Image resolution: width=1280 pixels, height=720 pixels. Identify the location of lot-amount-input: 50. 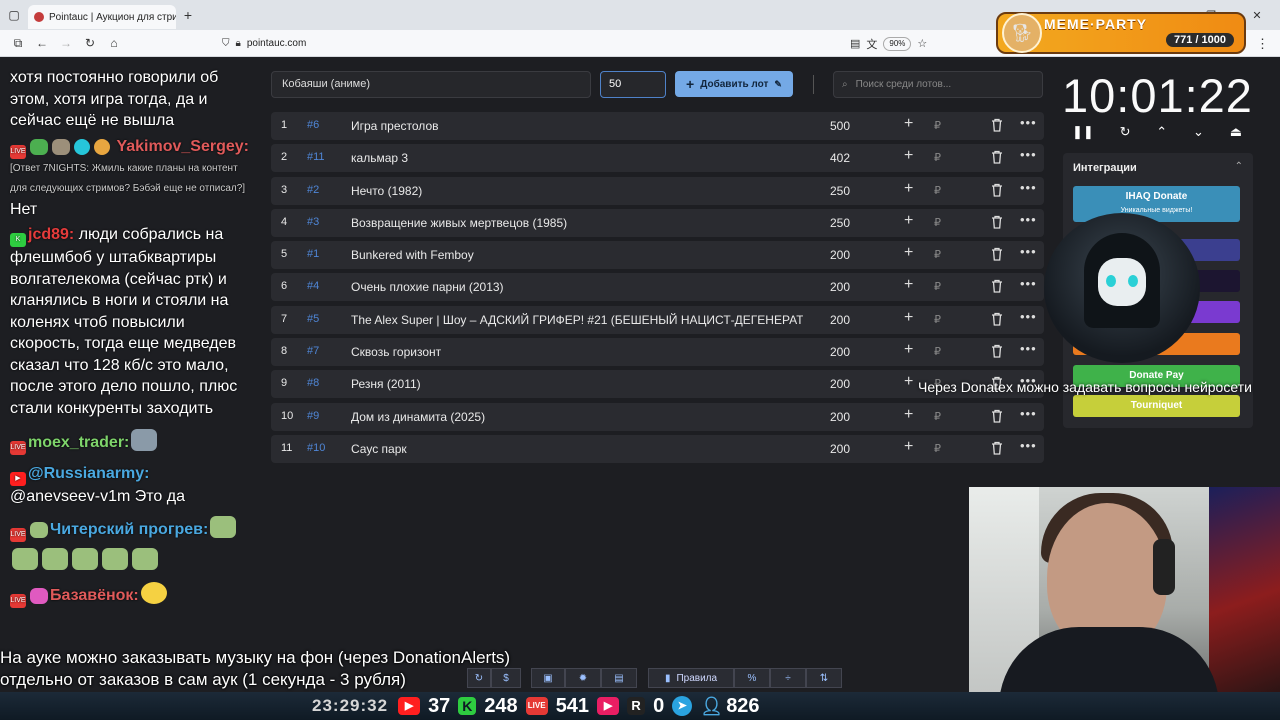
(633, 84).